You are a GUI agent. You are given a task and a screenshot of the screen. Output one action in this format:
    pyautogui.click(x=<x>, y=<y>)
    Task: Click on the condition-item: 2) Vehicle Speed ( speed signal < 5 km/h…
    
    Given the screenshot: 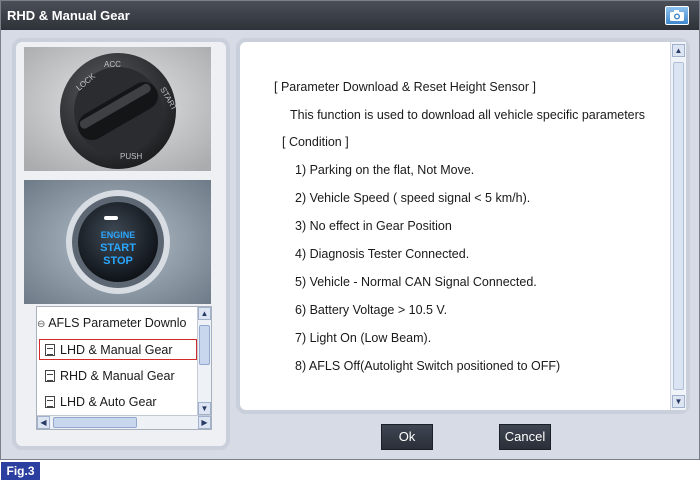 What is the action you would take?
    pyautogui.click(x=413, y=198)
    